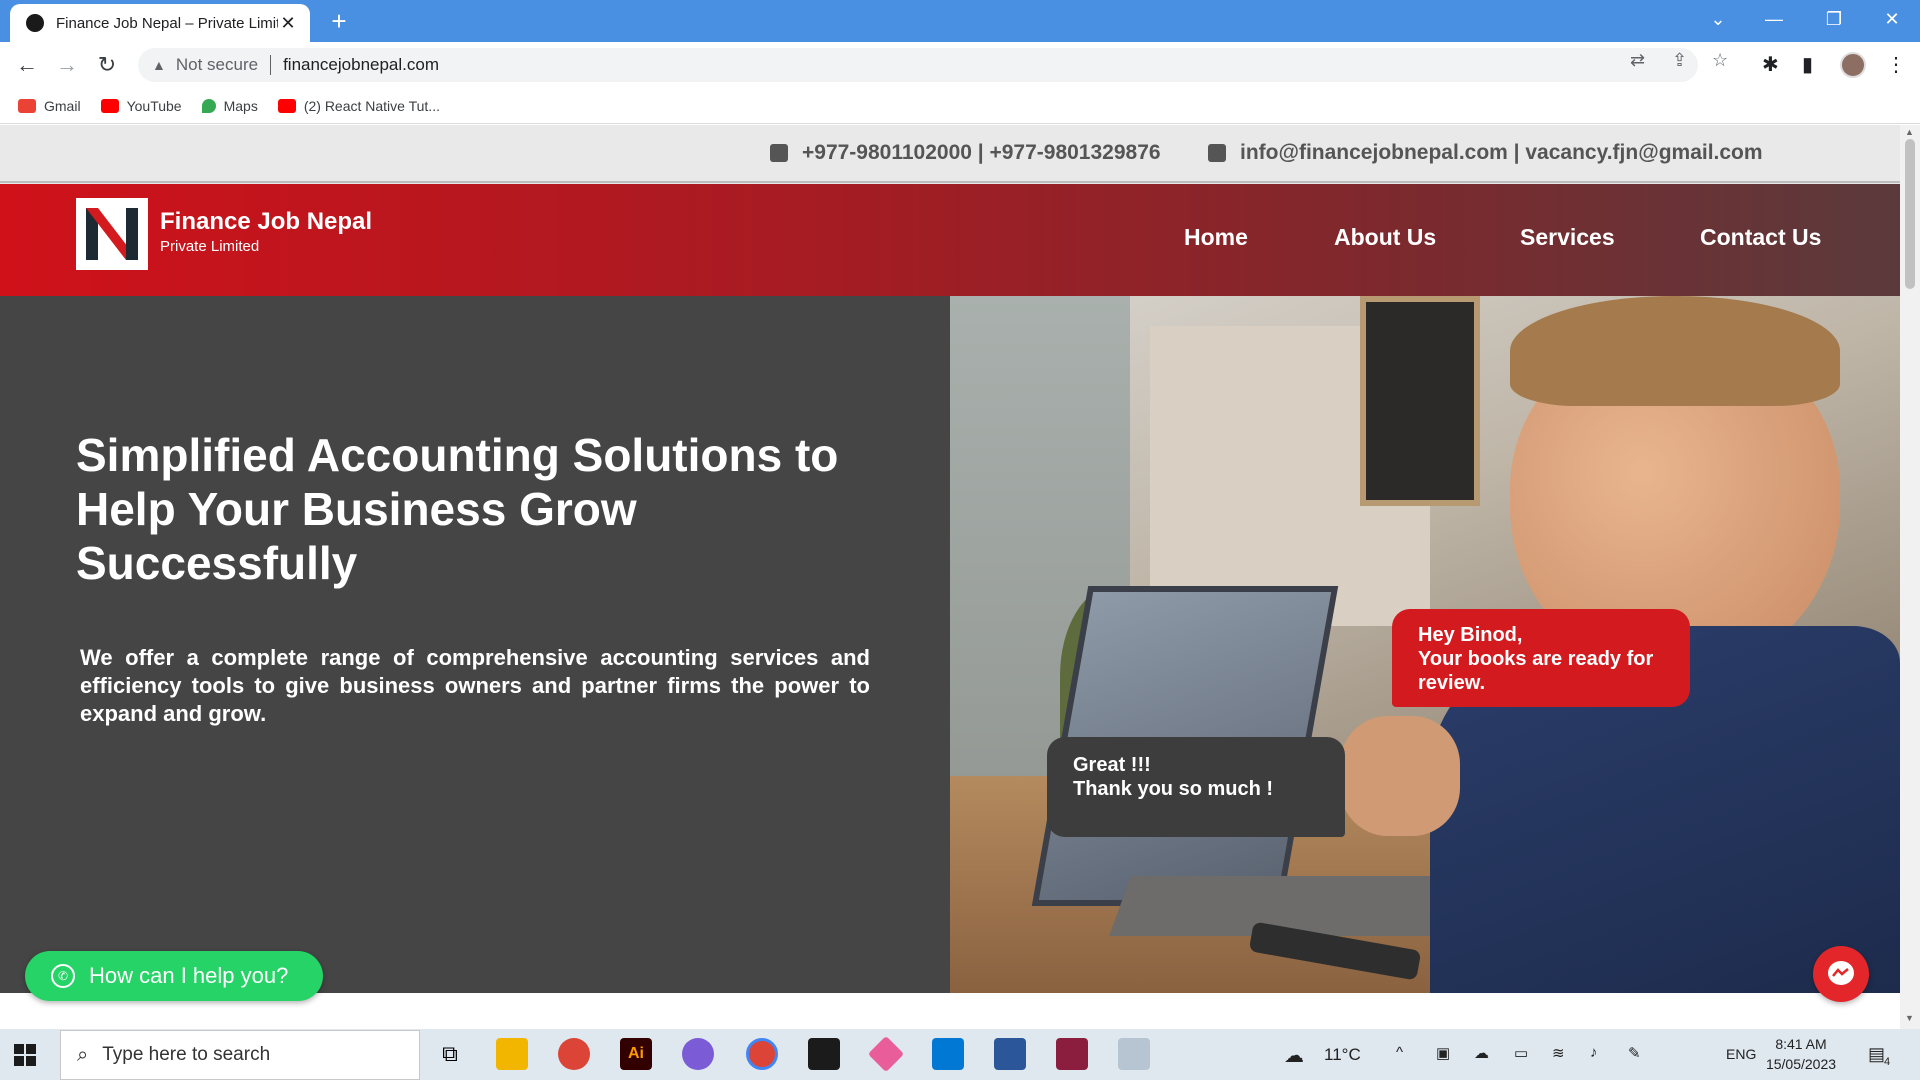 This screenshot has height=1080, width=1920. What do you see at coordinates (1741, 1054) in the screenshot?
I see `language-indicator: ENG` at bounding box center [1741, 1054].